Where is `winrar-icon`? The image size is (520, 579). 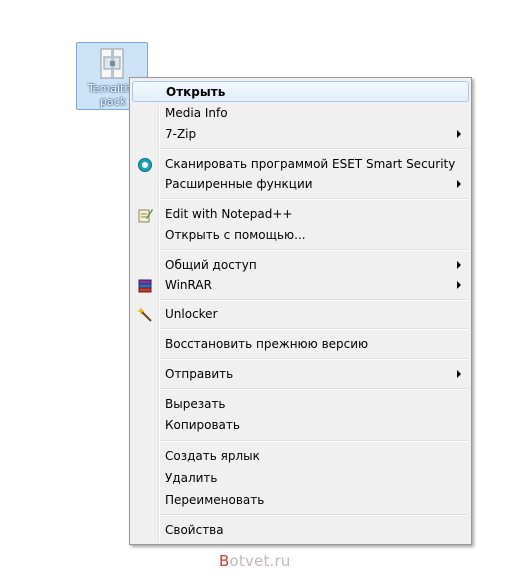 winrar-icon is located at coordinates (145, 286).